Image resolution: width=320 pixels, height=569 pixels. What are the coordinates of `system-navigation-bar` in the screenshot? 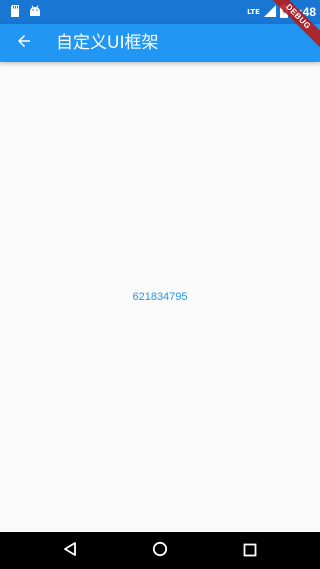 It's located at (160, 550).